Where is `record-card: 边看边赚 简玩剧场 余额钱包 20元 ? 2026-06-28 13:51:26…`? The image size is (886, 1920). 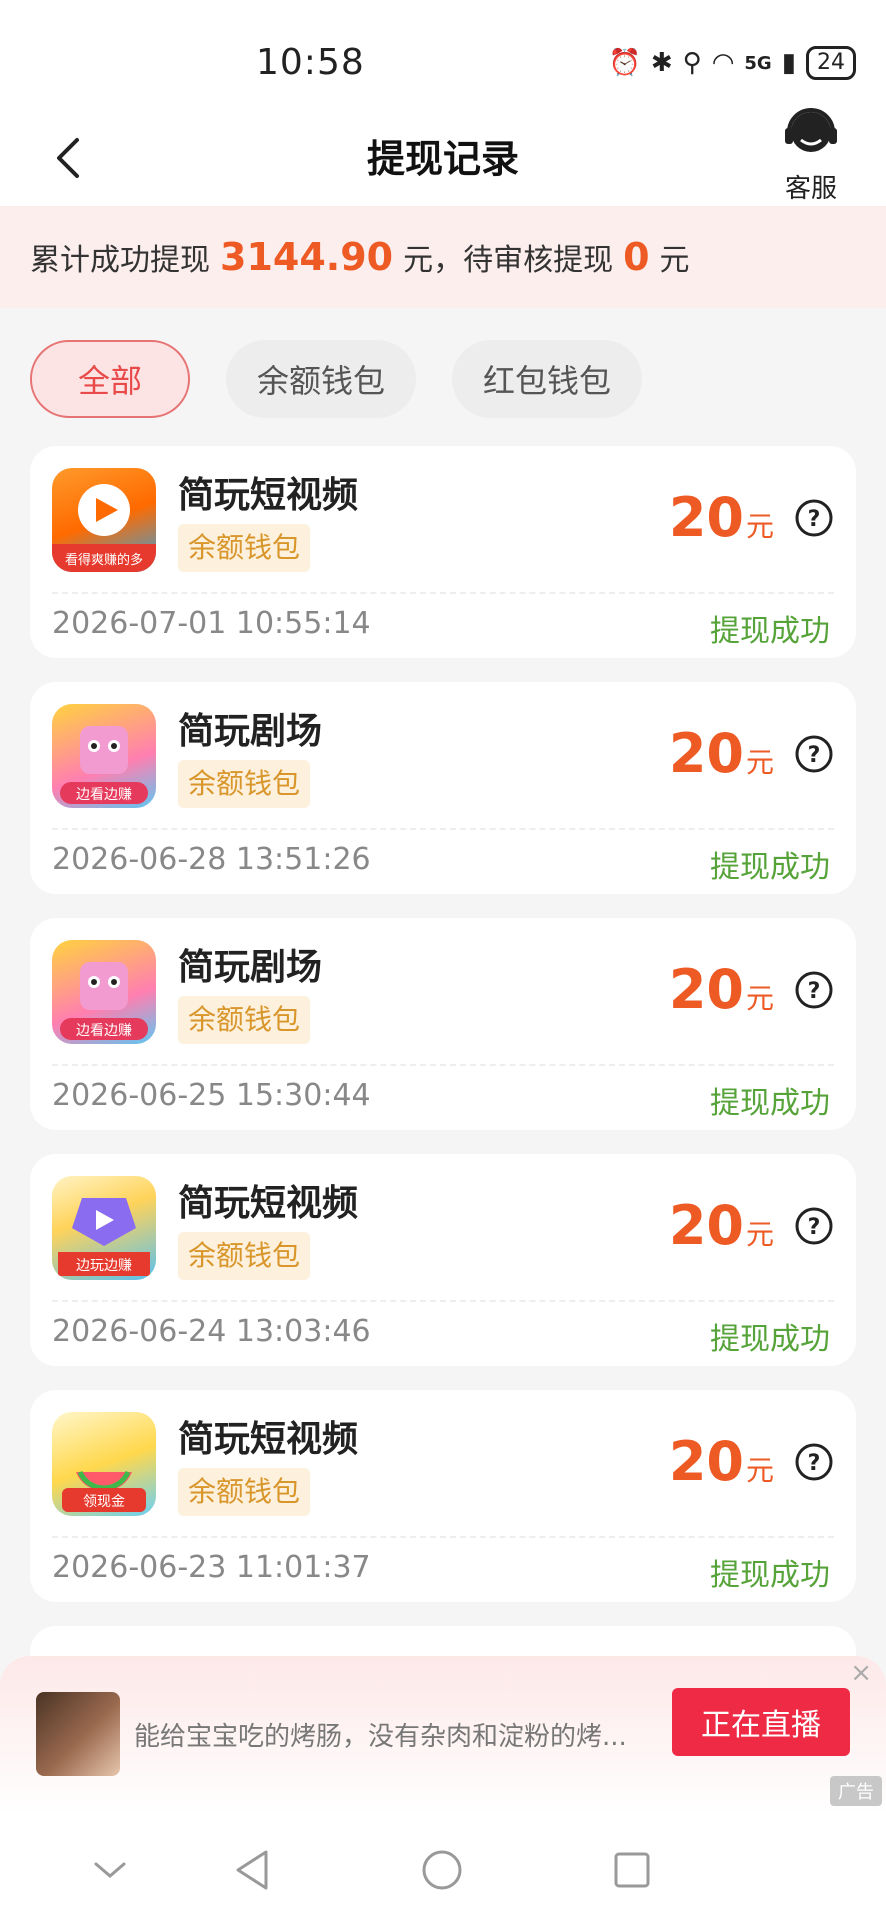
record-card: 边看边赚 简玩剧场 余额钱包 20元 ? 2026-06-28 13:51:26… is located at coordinates (443, 788).